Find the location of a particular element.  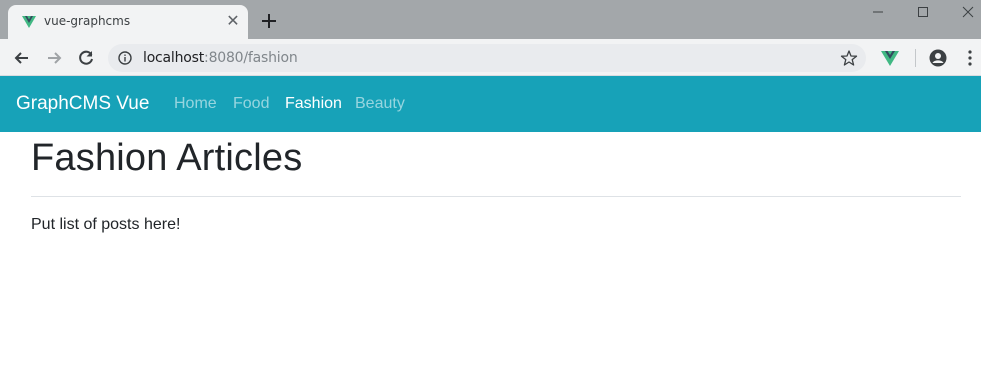

new-tab-plus-icon is located at coordinates (269, 21).